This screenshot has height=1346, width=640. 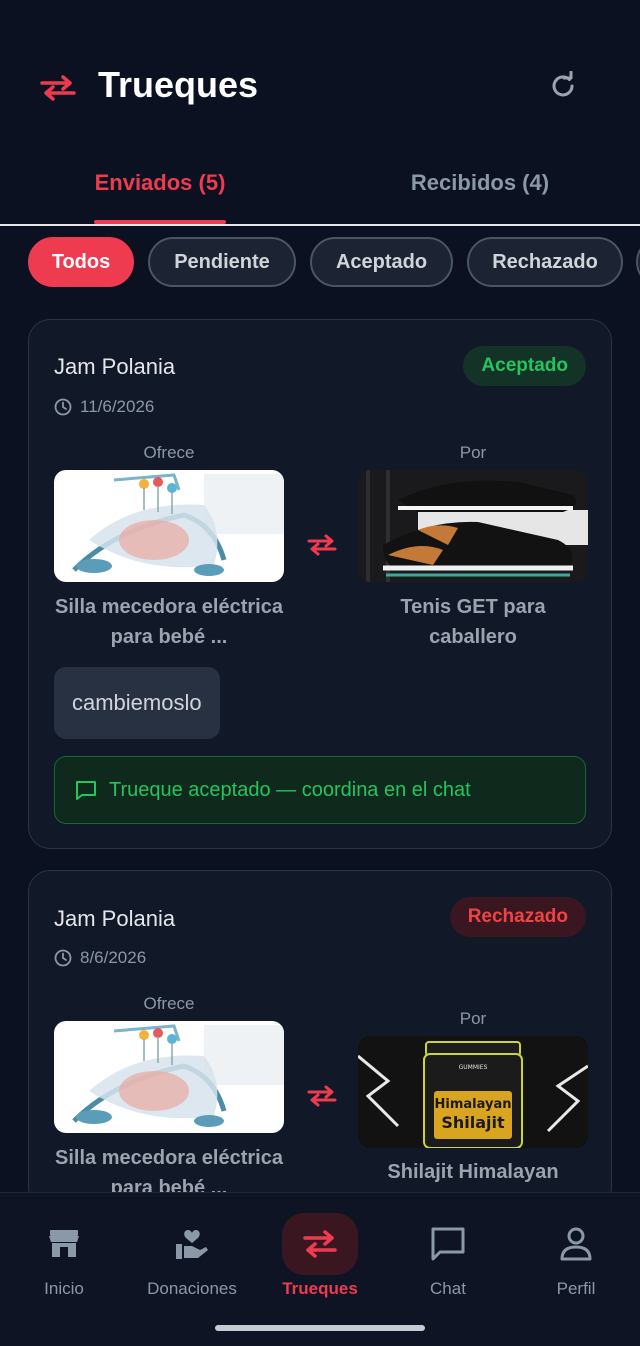 I want to click on for-item-name: Tenis GET para caballero, so click(x=473, y=622).